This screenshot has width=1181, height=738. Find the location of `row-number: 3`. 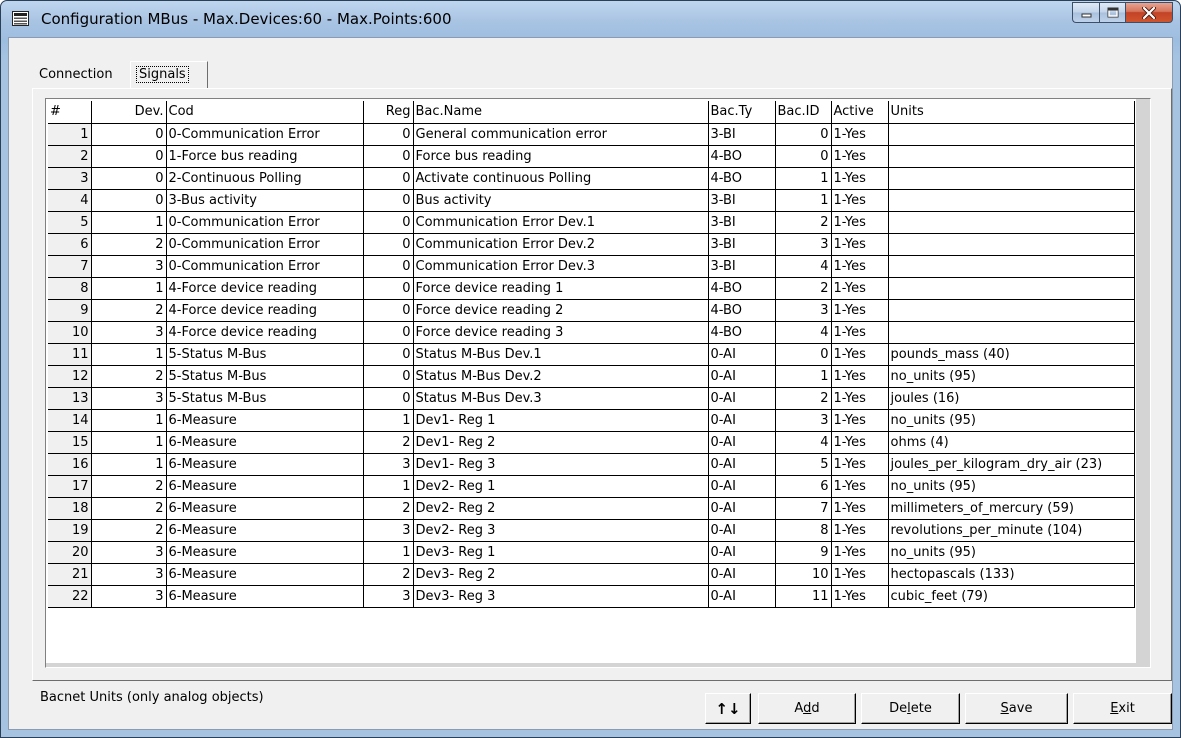

row-number: 3 is located at coordinates (70, 178).